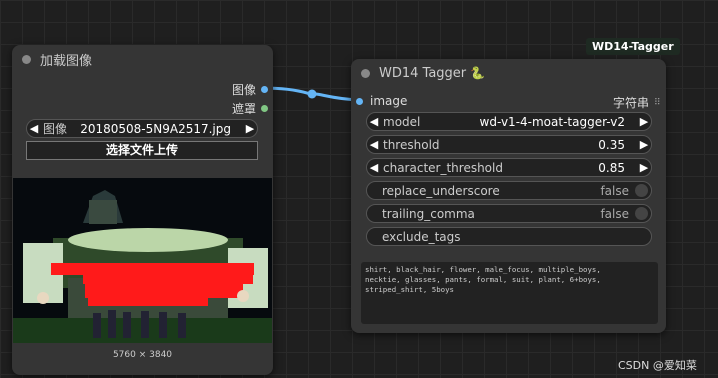  I want to click on replace-underscore-value: false, so click(614, 190).